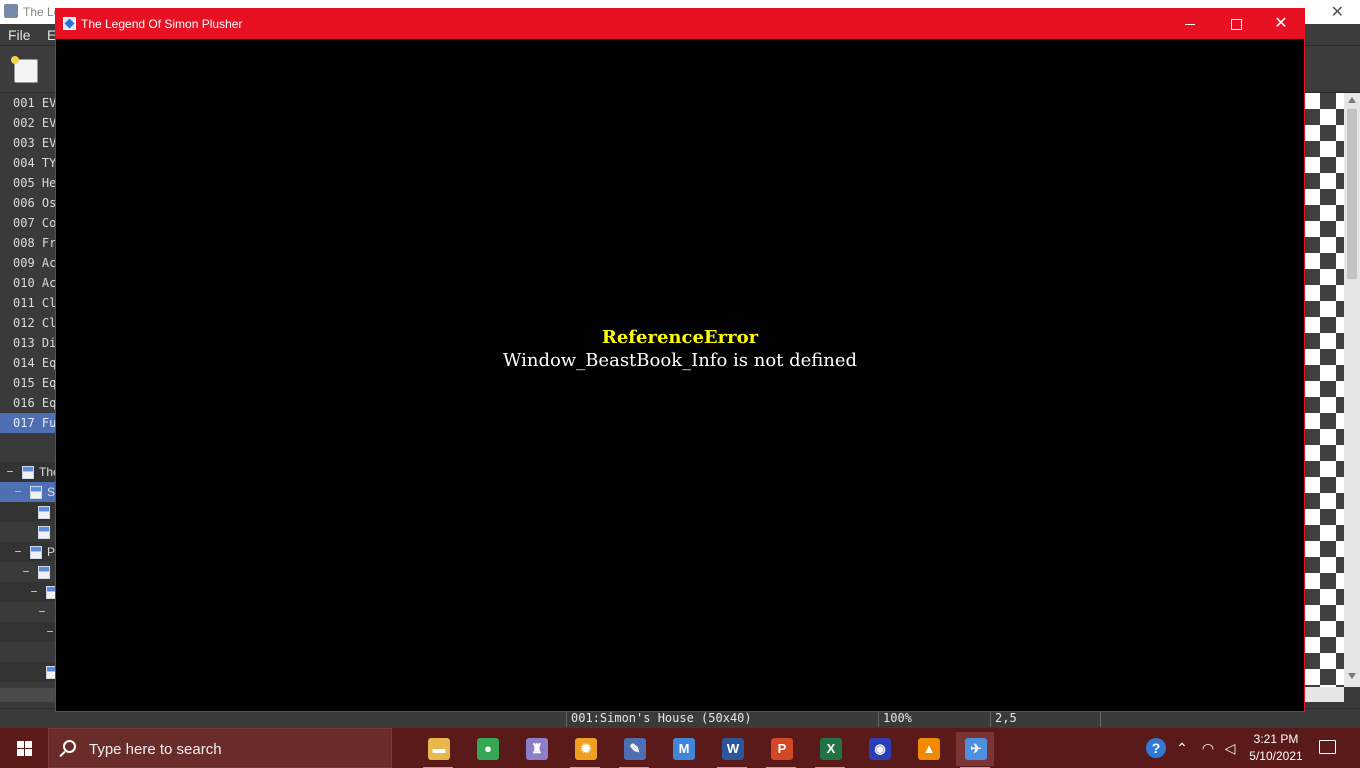 The height and width of the screenshot is (768, 1360). What do you see at coordinates (438, 750) in the screenshot?
I see `taskbar-app-file-explorer: ▬` at bounding box center [438, 750].